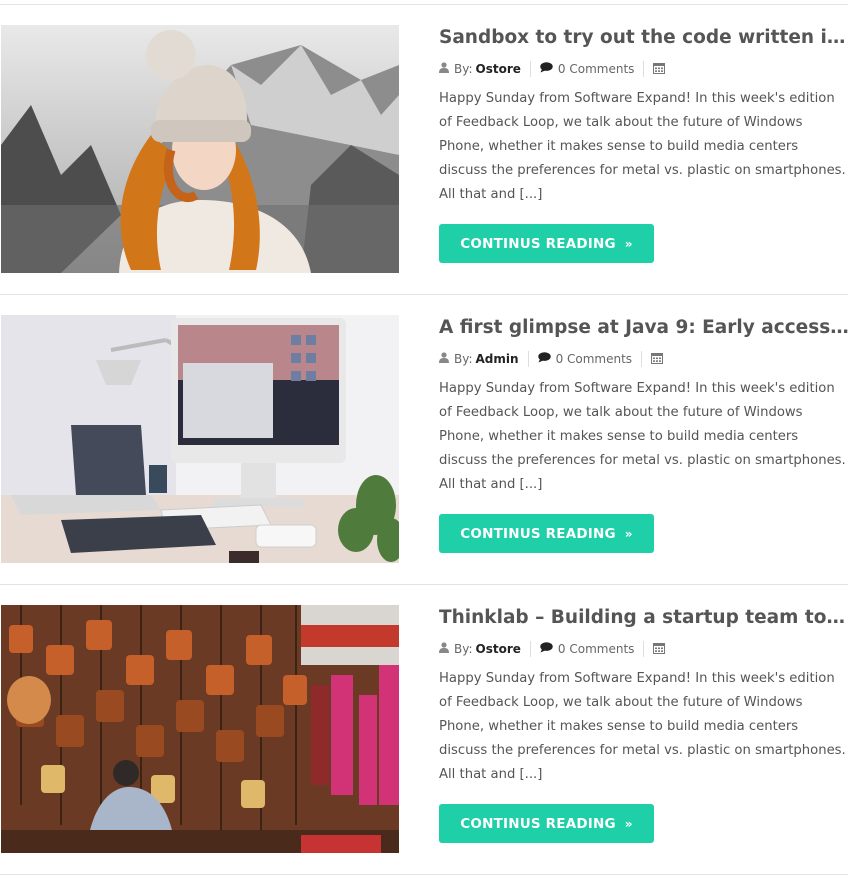  Describe the element at coordinates (645, 359) in the screenshot. I see `post-meta: By: Admin 0 Comments` at that location.